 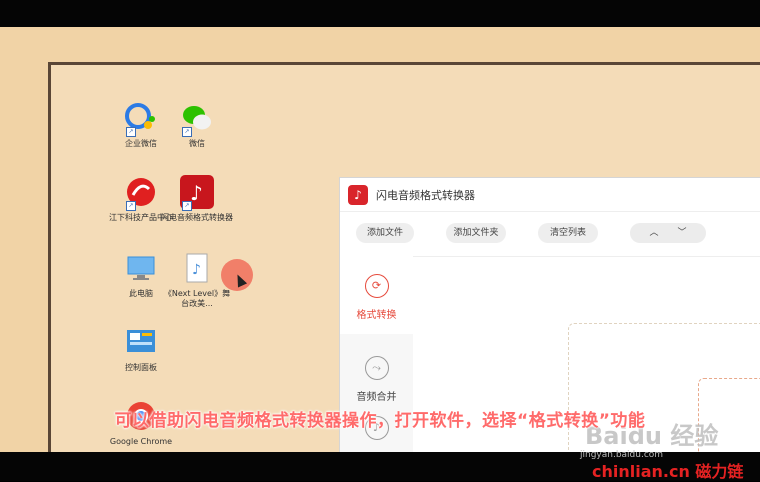 I want to click on desktop-icon-audio-converter: ♪ ↗ 闪电音频格式转换器, so click(x=197, y=199).